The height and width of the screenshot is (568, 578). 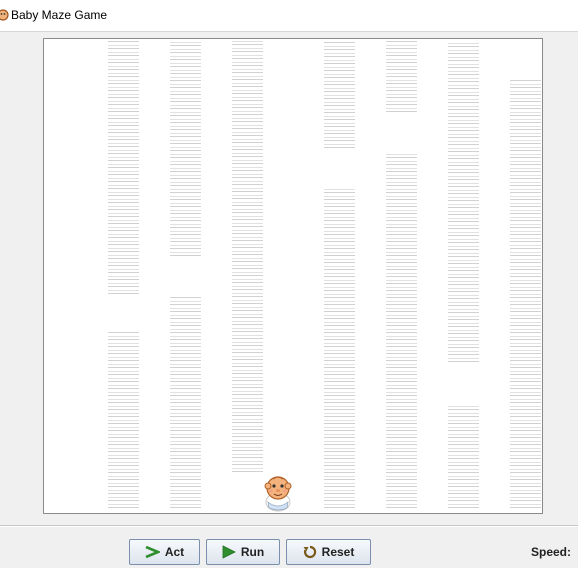 What do you see at coordinates (152, 552) in the screenshot?
I see `act-arrow-icon` at bounding box center [152, 552].